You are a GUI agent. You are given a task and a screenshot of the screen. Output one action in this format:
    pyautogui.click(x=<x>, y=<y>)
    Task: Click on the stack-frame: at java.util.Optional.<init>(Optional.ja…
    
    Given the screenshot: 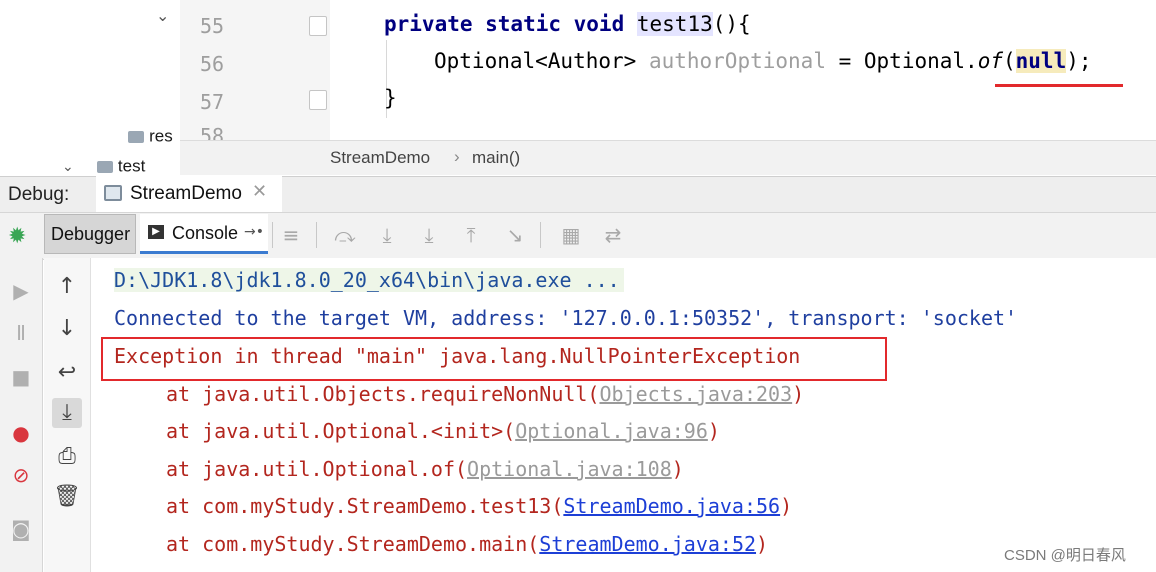 What is the action you would take?
    pyautogui.click(x=443, y=431)
    